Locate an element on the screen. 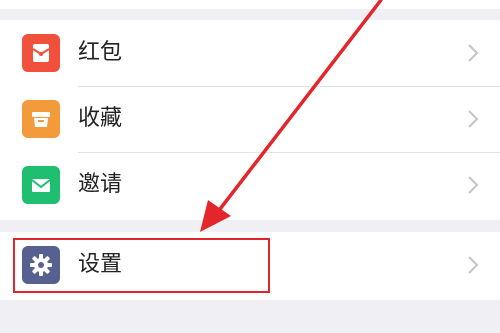 The height and width of the screenshot is (333, 500). red-envelope-icon is located at coordinates (41, 53).